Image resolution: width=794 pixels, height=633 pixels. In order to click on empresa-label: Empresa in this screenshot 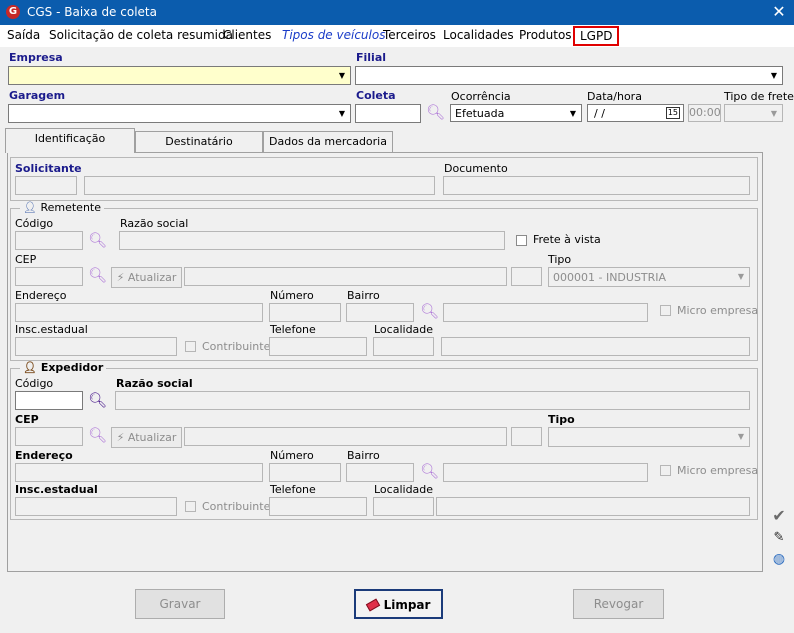, I will do `click(36, 57)`.